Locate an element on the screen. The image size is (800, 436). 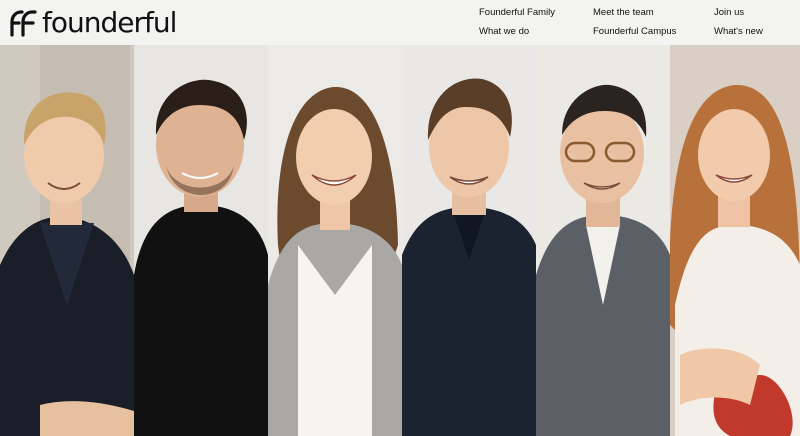
nav-whats-new: What's new is located at coordinates (738, 32).